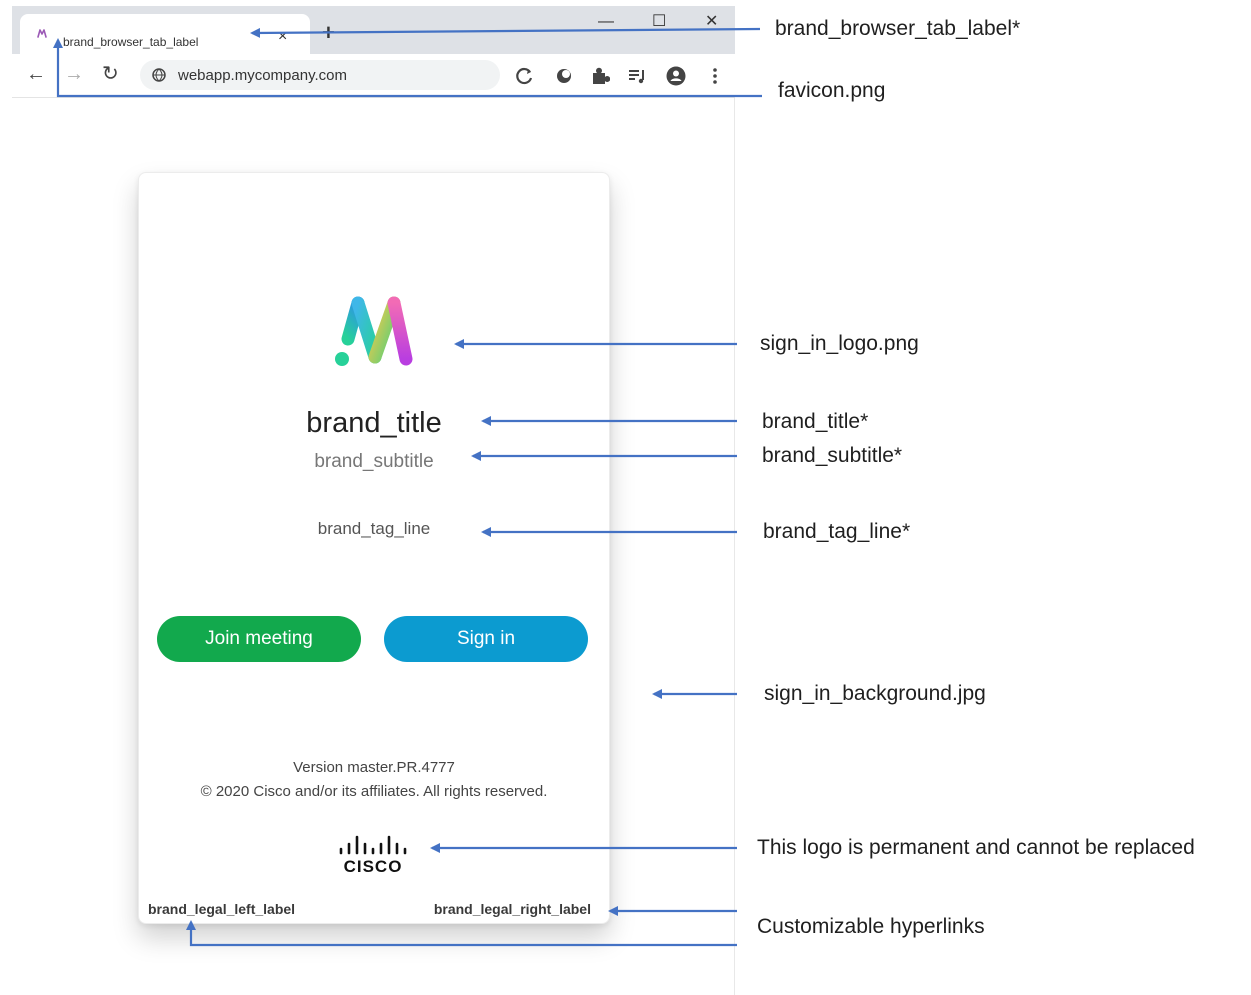  What do you see at coordinates (374, 331) in the screenshot?
I see `brand-logo-icon` at bounding box center [374, 331].